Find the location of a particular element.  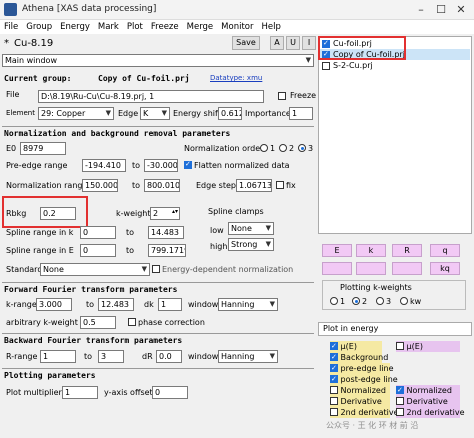

right-normalized-checkbox is located at coordinates (400, 390).